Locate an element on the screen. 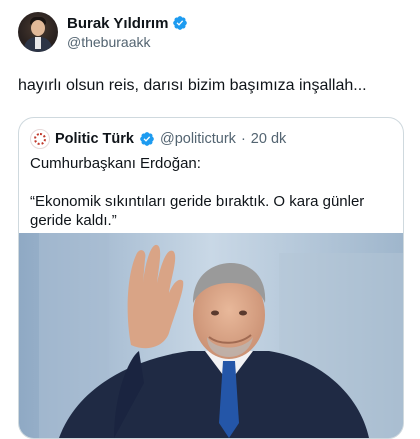 The image size is (420, 439). author-name-row: Burak Yıldırım is located at coordinates (127, 23).